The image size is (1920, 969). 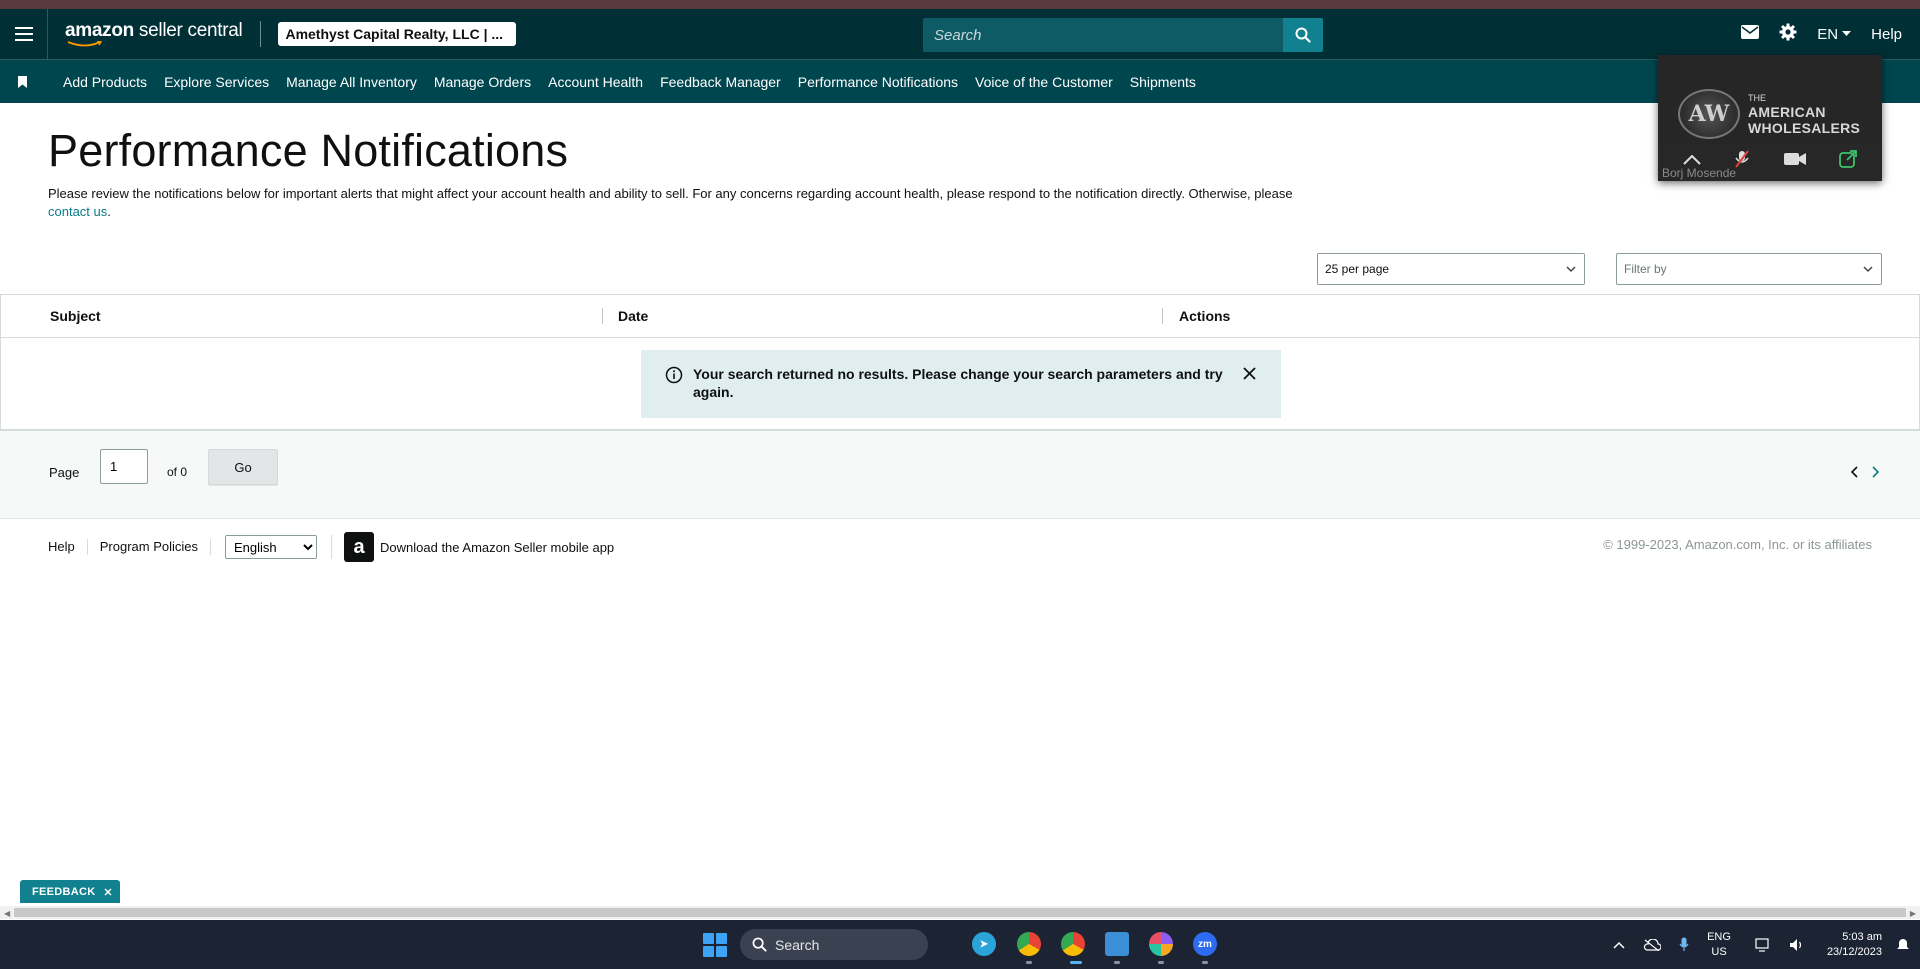 I want to click on footer-language-select: English, so click(x=271, y=547).